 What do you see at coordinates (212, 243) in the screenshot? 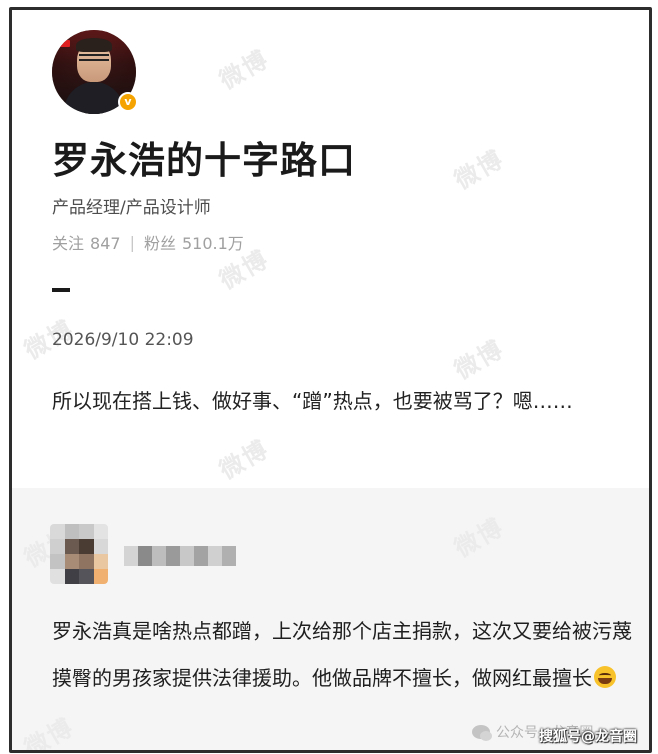
I see `followers-count: 510.1万` at bounding box center [212, 243].